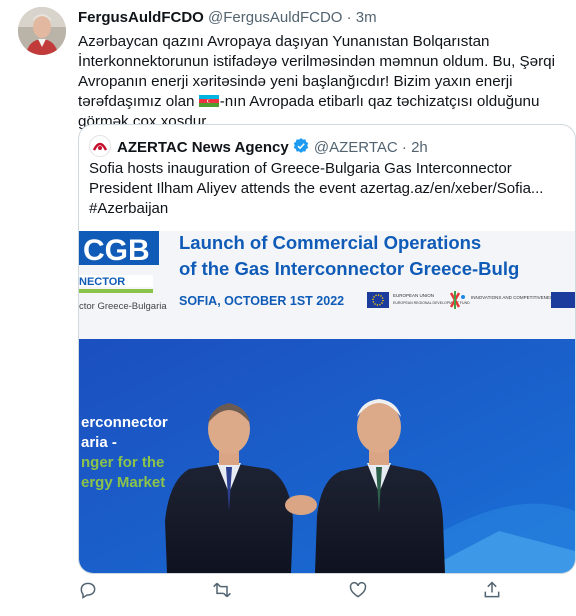  Describe the element at coordinates (102, 282) in the screenshot. I see `logo-sub: NECTOR` at that location.